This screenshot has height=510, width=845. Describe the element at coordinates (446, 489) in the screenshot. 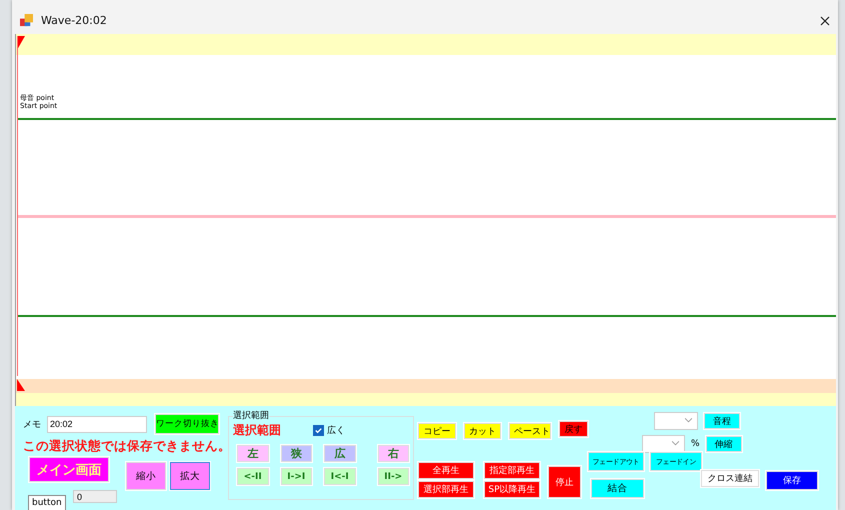

I see `play-button: 選択部再生` at that location.